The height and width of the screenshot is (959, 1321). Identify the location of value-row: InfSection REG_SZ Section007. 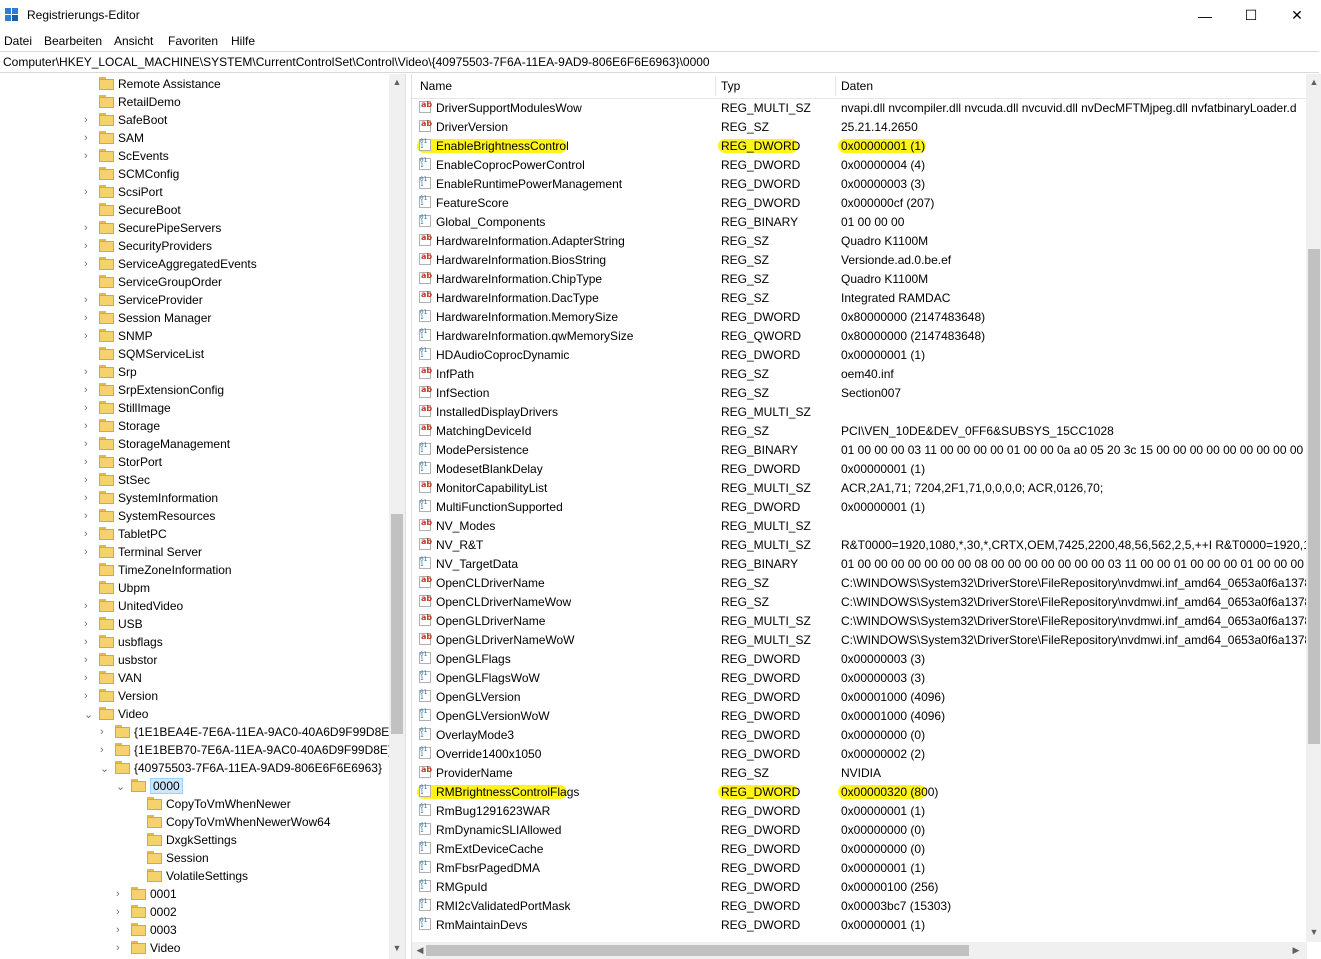
(859, 392).